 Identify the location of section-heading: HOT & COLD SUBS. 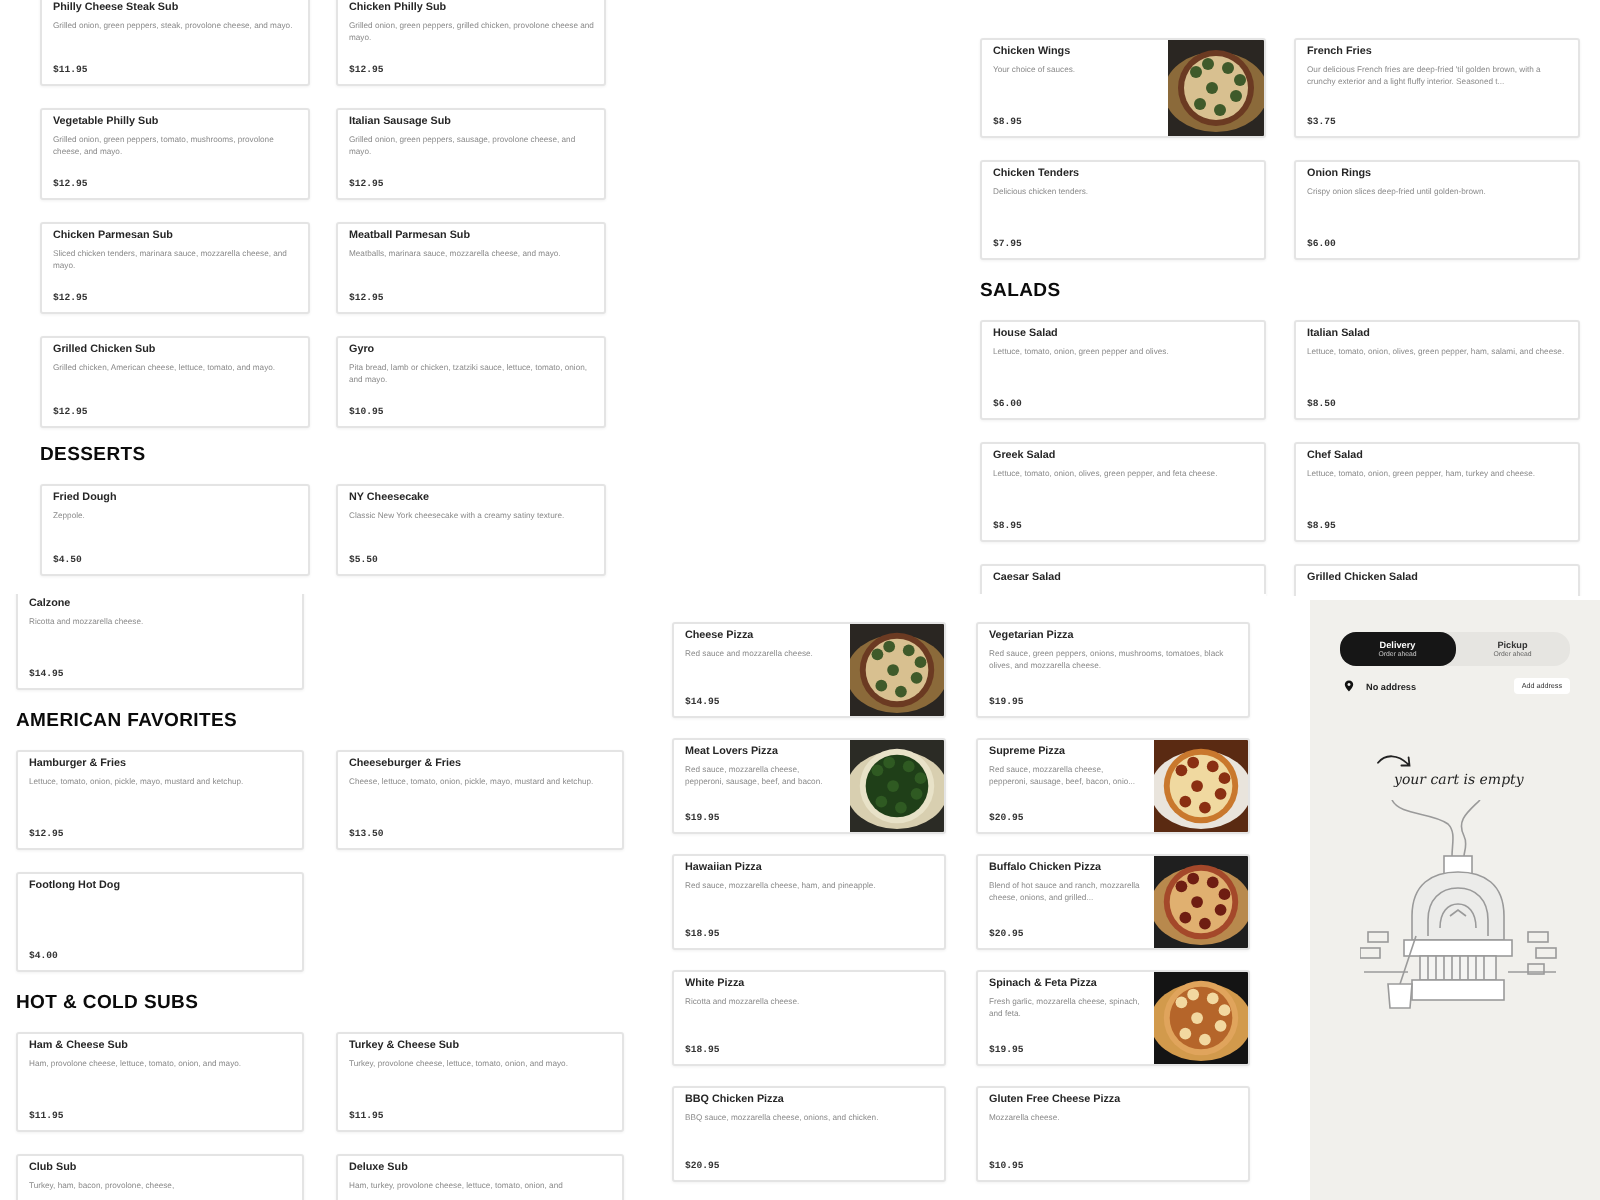
(108, 1004).